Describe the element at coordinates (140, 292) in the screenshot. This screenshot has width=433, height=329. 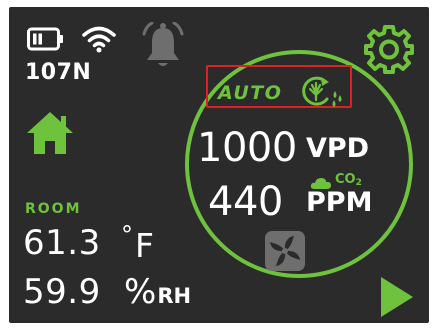
I see `percent-symbol: %` at that location.